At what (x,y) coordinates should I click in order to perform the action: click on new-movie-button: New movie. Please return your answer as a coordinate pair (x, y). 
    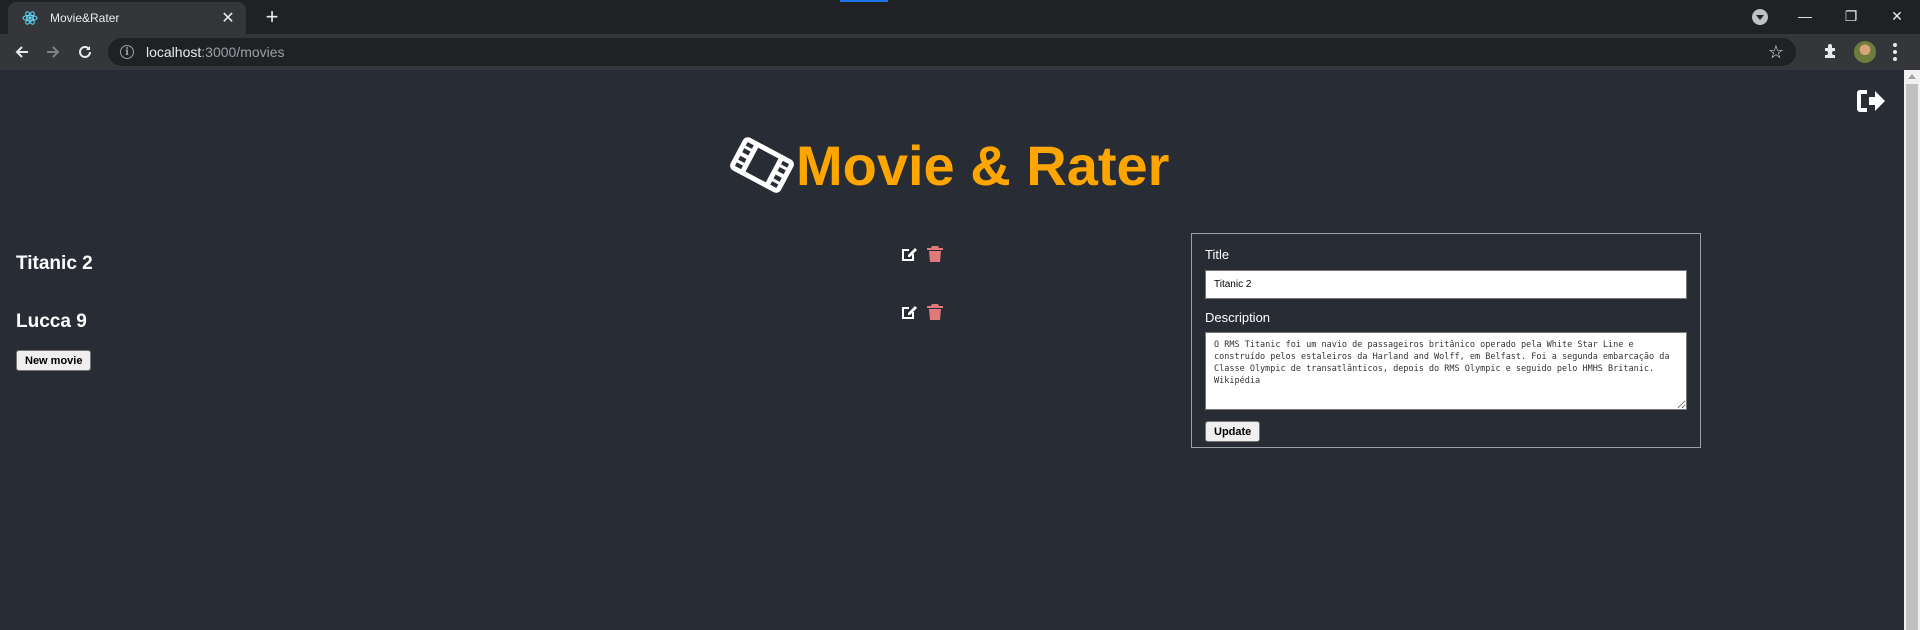
    Looking at the image, I should click on (54, 360).